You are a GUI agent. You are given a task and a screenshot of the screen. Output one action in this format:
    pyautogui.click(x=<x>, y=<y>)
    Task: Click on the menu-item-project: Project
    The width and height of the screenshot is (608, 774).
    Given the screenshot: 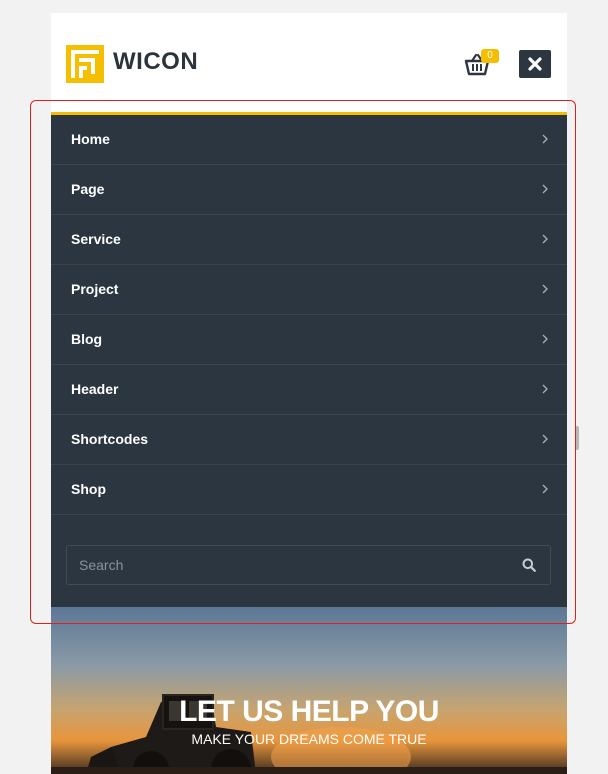 What is the action you would take?
    pyautogui.click(x=309, y=290)
    